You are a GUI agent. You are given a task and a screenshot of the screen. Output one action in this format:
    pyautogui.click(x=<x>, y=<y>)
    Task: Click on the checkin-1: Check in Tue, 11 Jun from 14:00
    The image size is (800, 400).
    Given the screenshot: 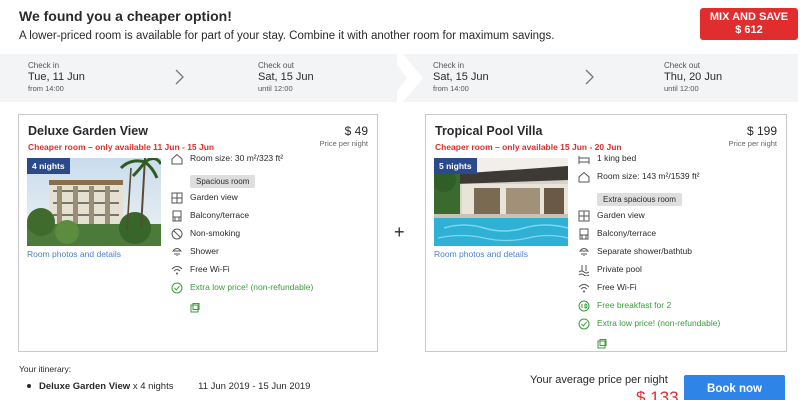 What is the action you would take?
    pyautogui.click(x=56, y=77)
    